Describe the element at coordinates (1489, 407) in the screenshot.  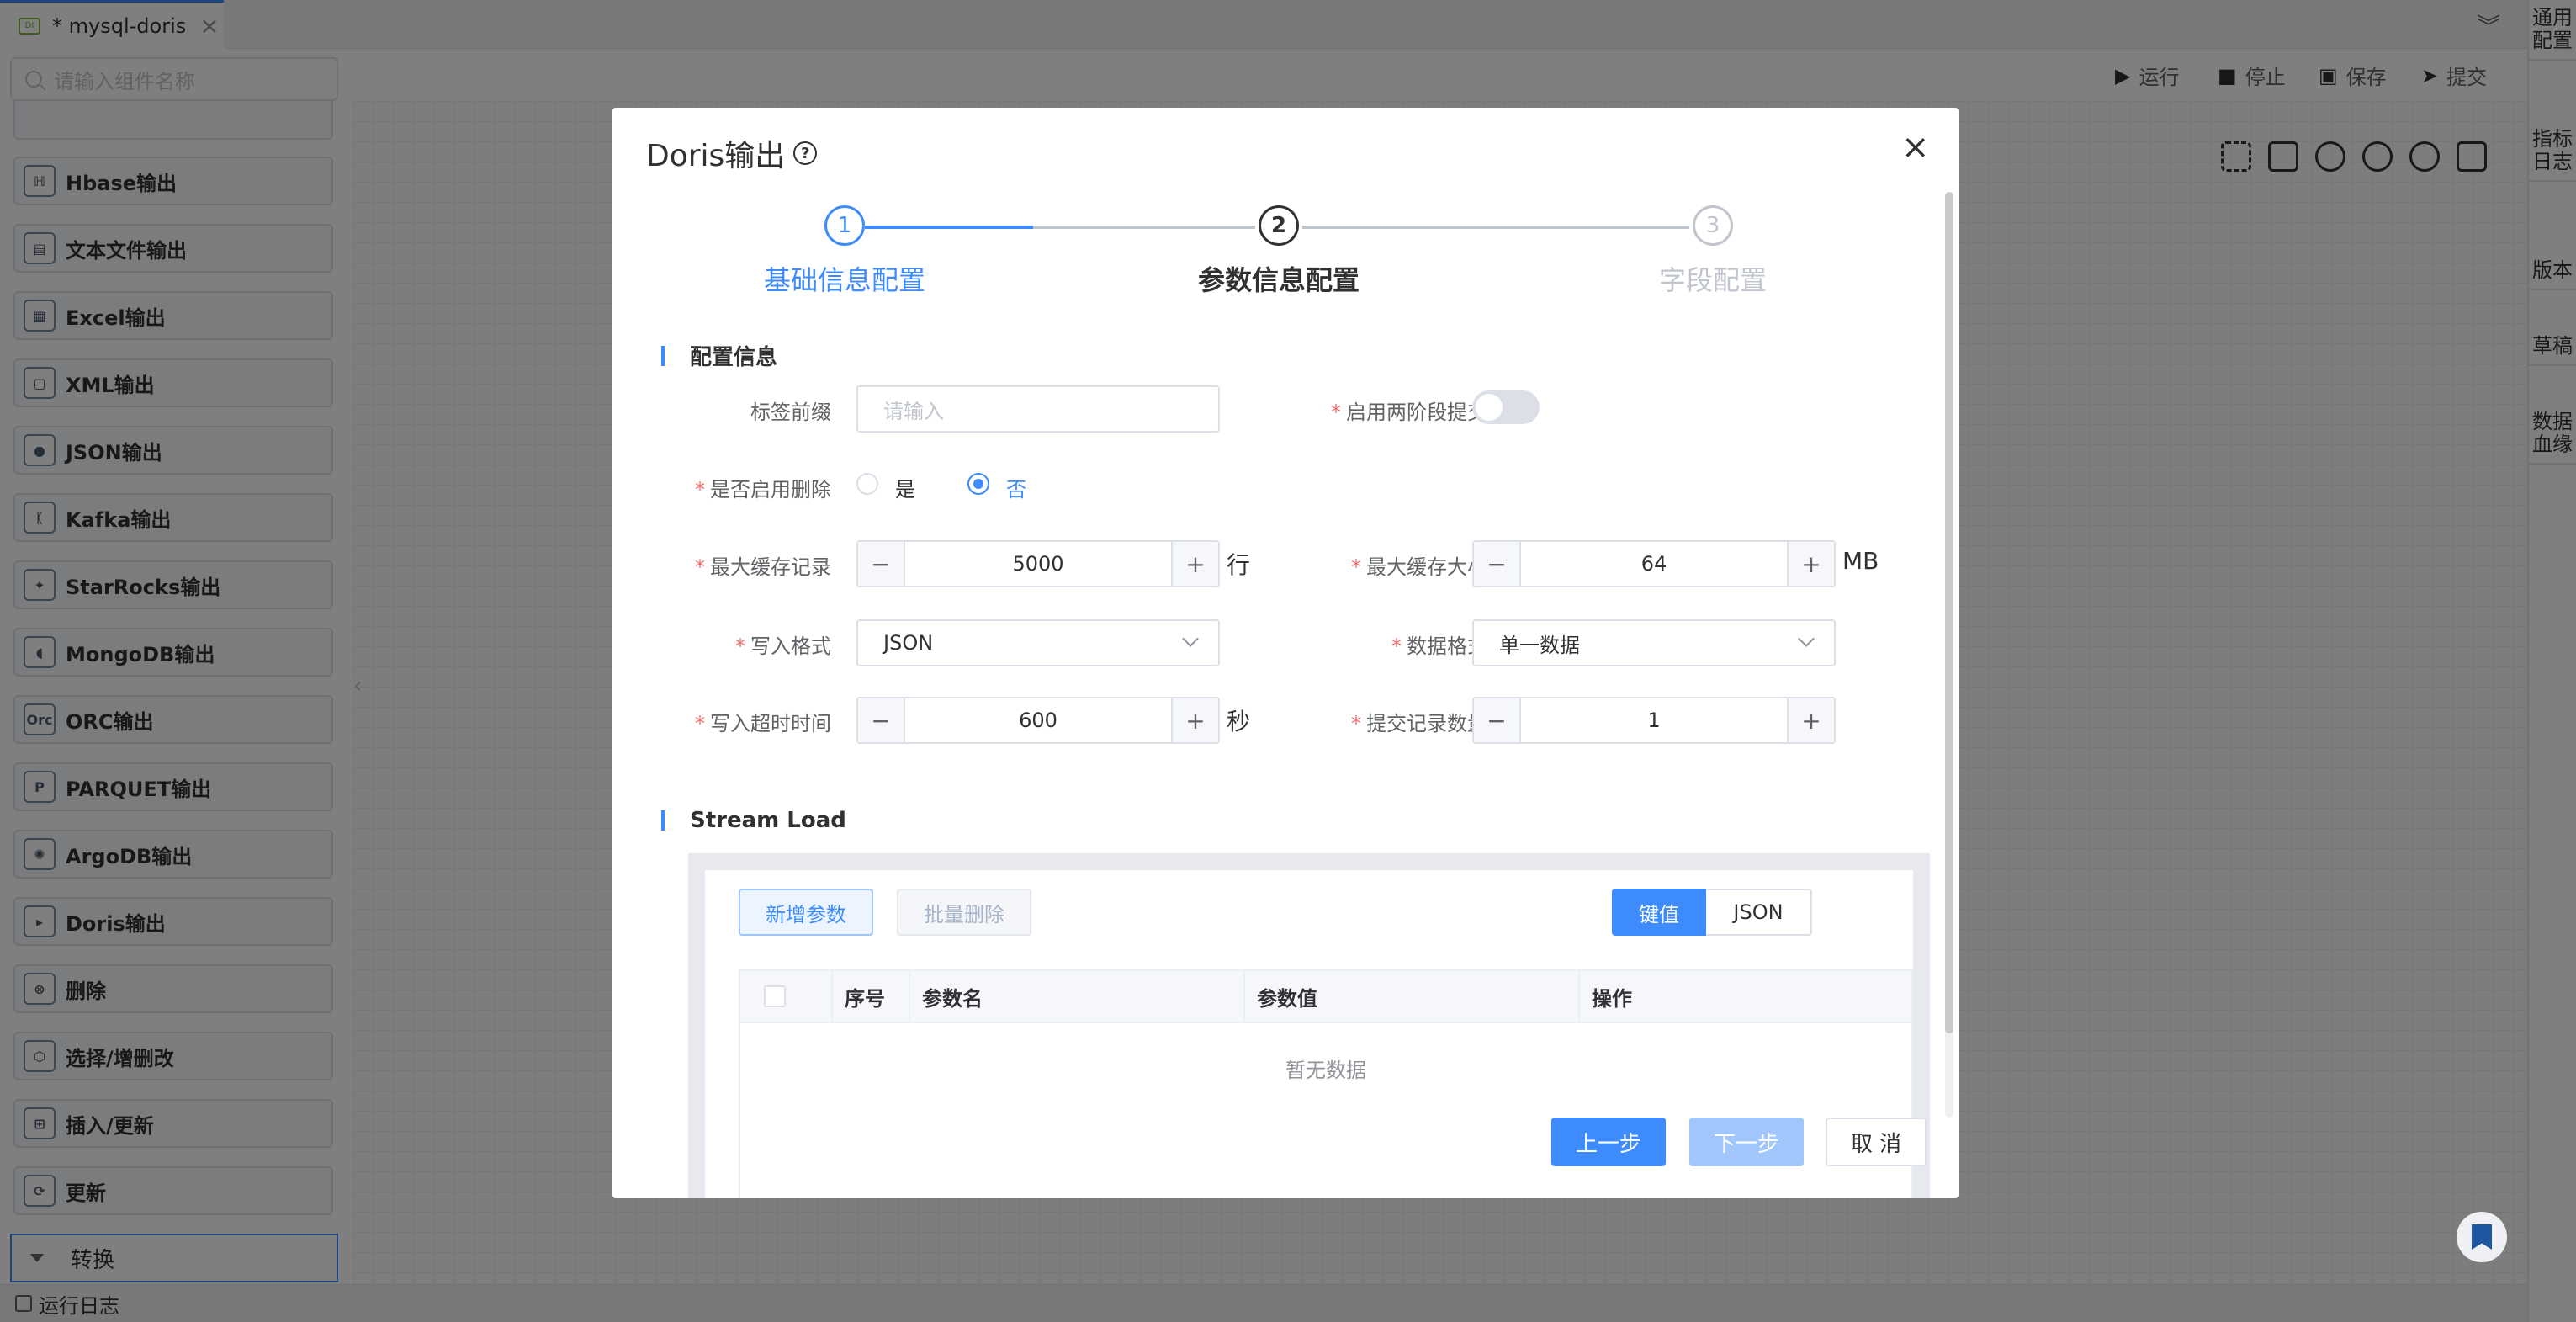
I see `switch-knob` at that location.